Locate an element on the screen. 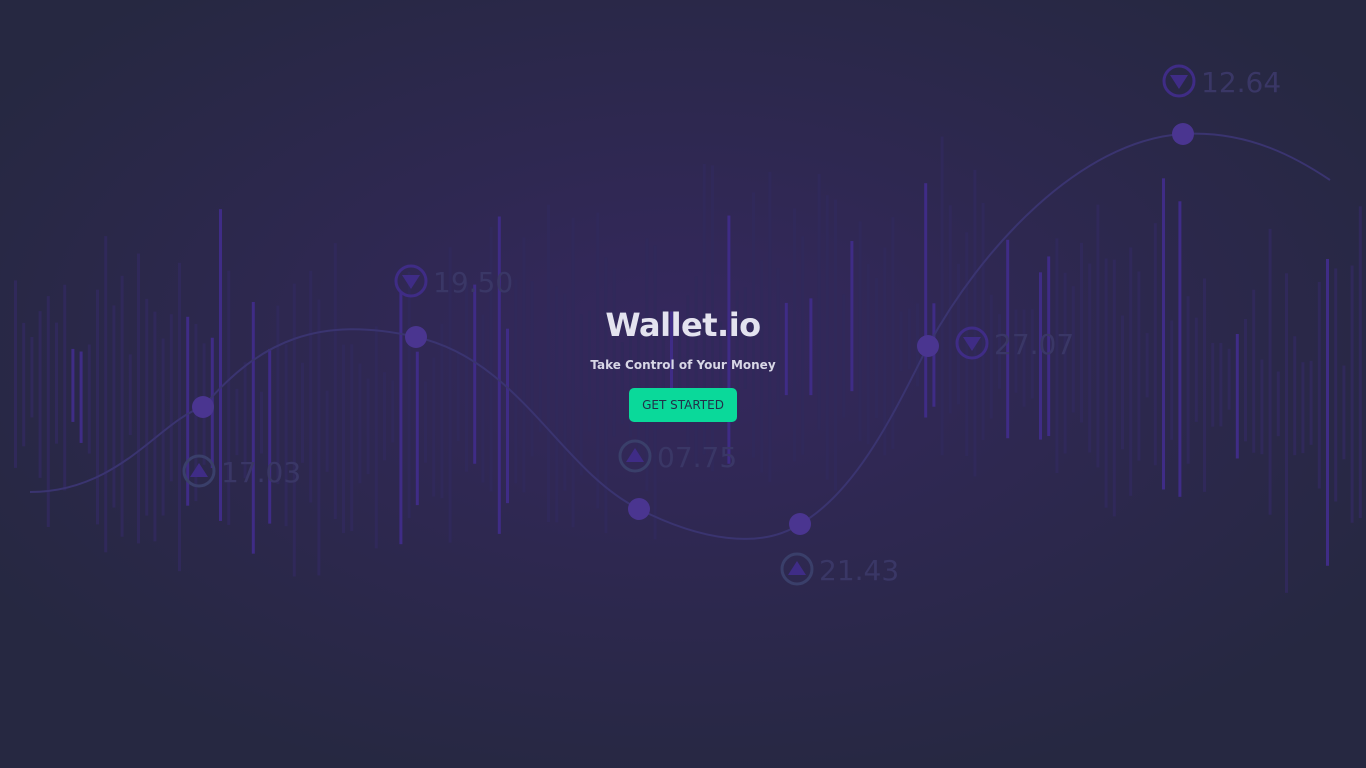 This screenshot has height=768, width=1366. tagline: Take Control of Your Money is located at coordinates (683, 365).